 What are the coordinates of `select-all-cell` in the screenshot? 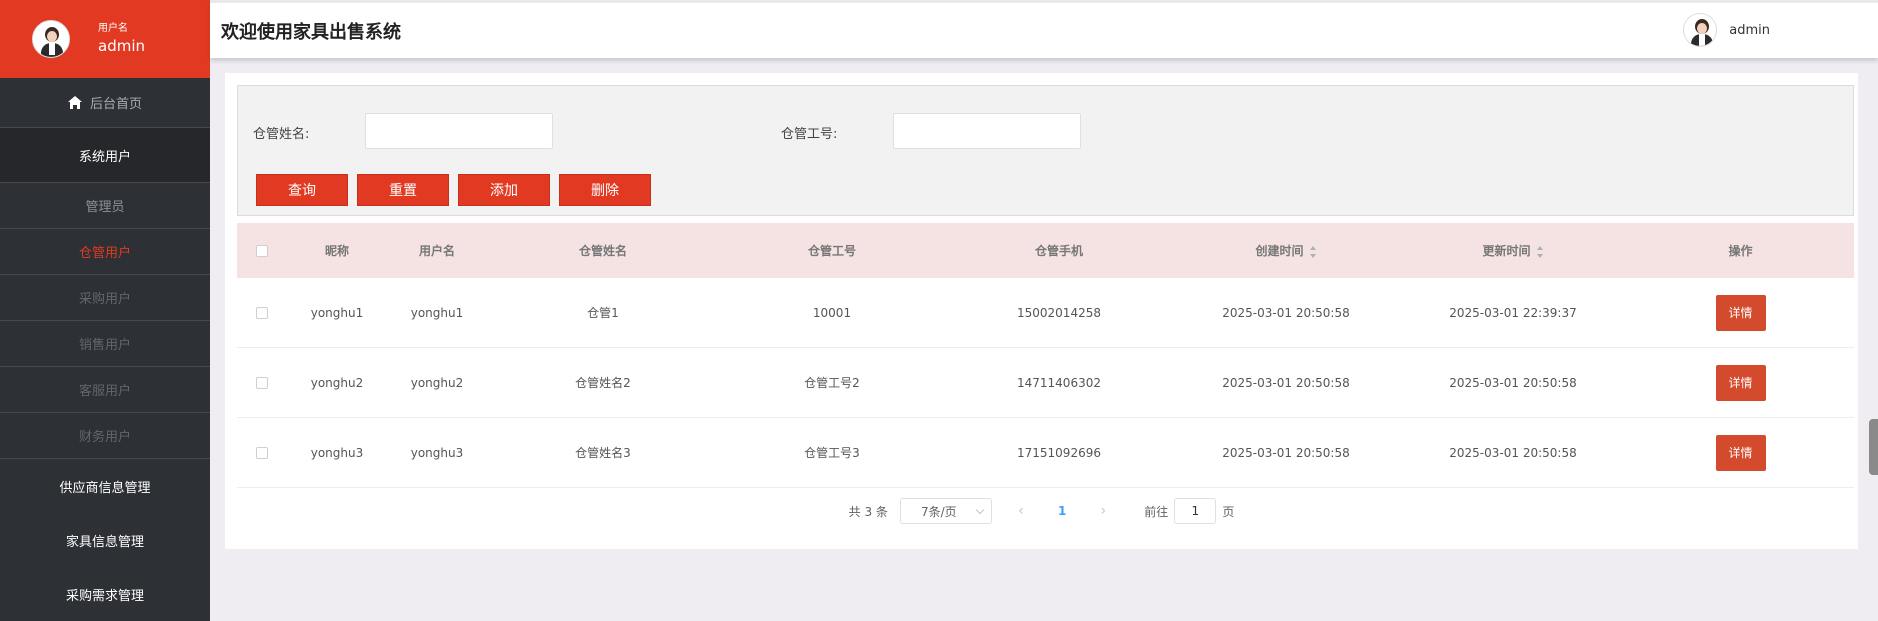 It's located at (262, 250).